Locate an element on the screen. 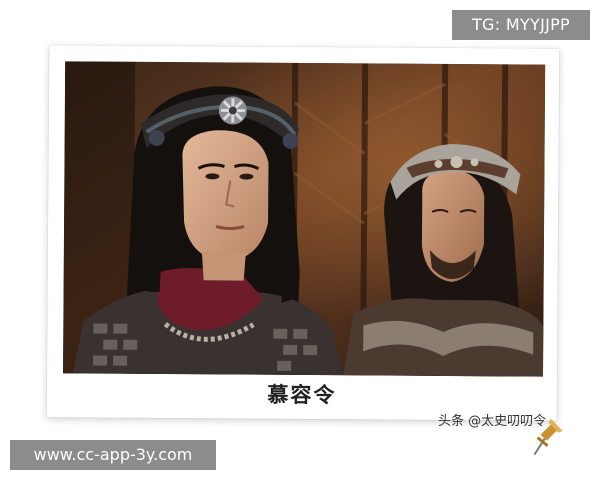  watermark-badge-top: TG: MYYJJPP is located at coordinates (521, 25).